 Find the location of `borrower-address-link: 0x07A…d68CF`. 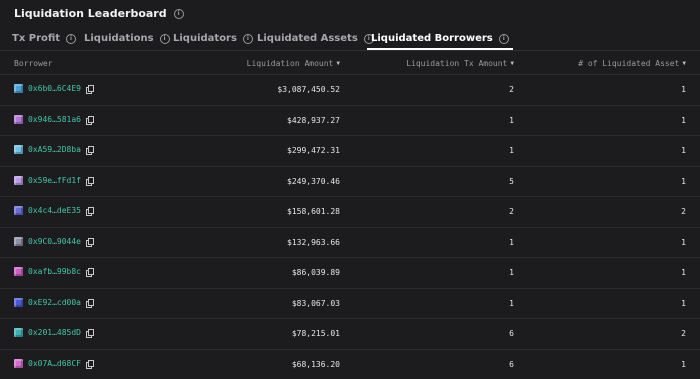

borrower-address-link: 0x07A…d68CF is located at coordinates (54, 363).